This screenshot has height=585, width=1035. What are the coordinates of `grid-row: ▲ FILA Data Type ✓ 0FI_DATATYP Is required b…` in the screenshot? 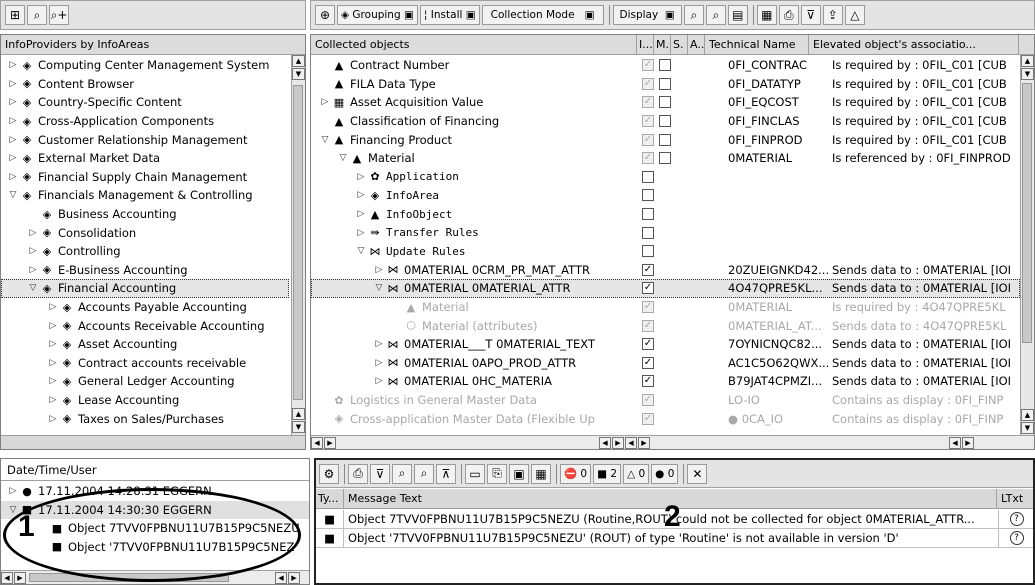 It's located at (665, 84).